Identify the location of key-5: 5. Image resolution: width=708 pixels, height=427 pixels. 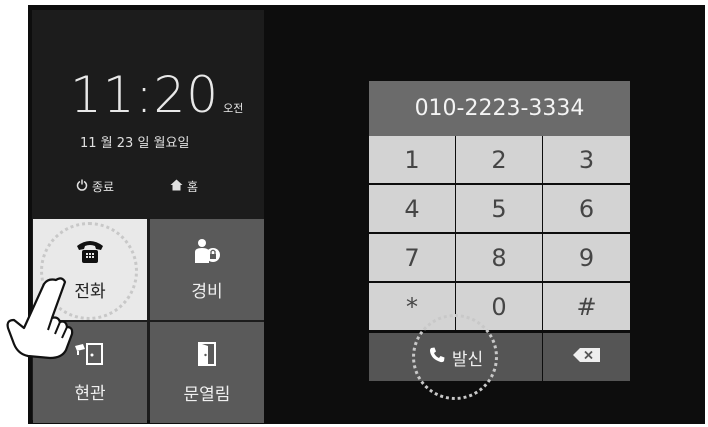
(499, 208).